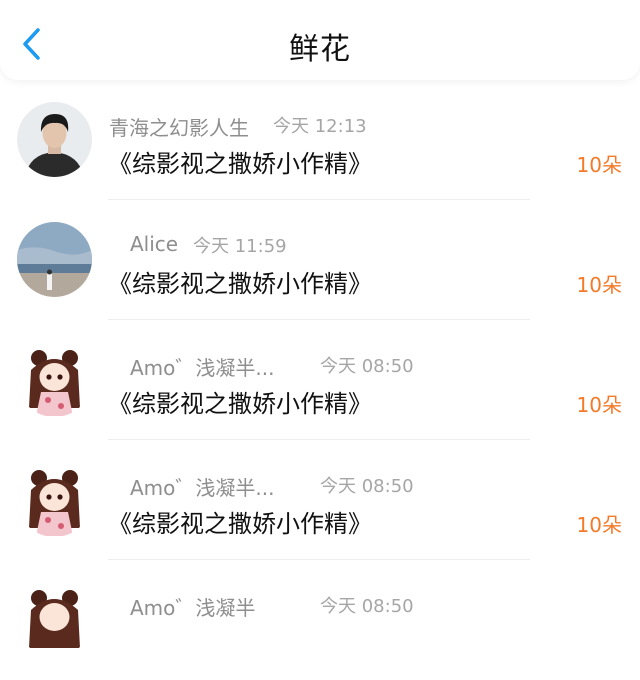  What do you see at coordinates (240, 246) in the screenshot?
I see `timestamp: 今天 11:59` at bounding box center [240, 246].